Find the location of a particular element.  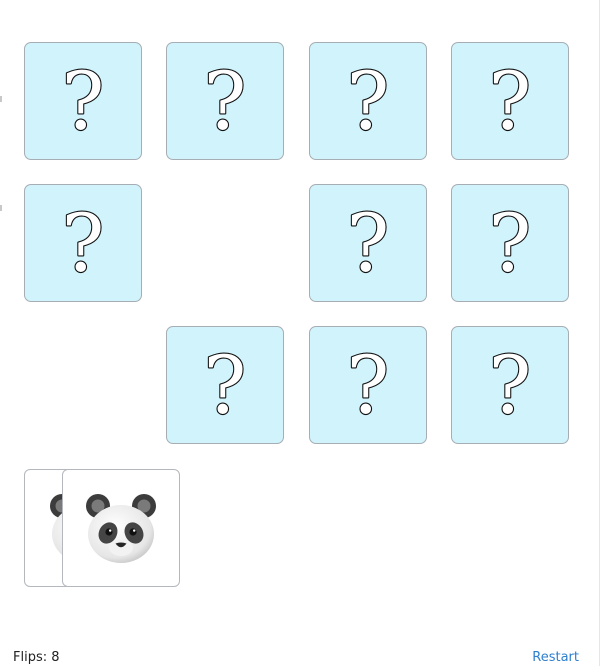

card-5: ? is located at coordinates (83, 243).